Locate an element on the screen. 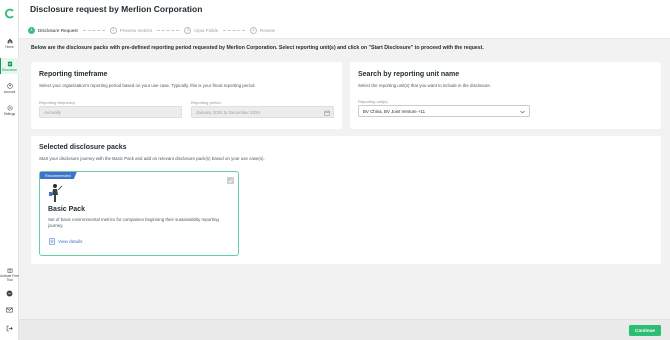 The height and width of the screenshot is (340, 670). mail-button is located at coordinates (9, 310).